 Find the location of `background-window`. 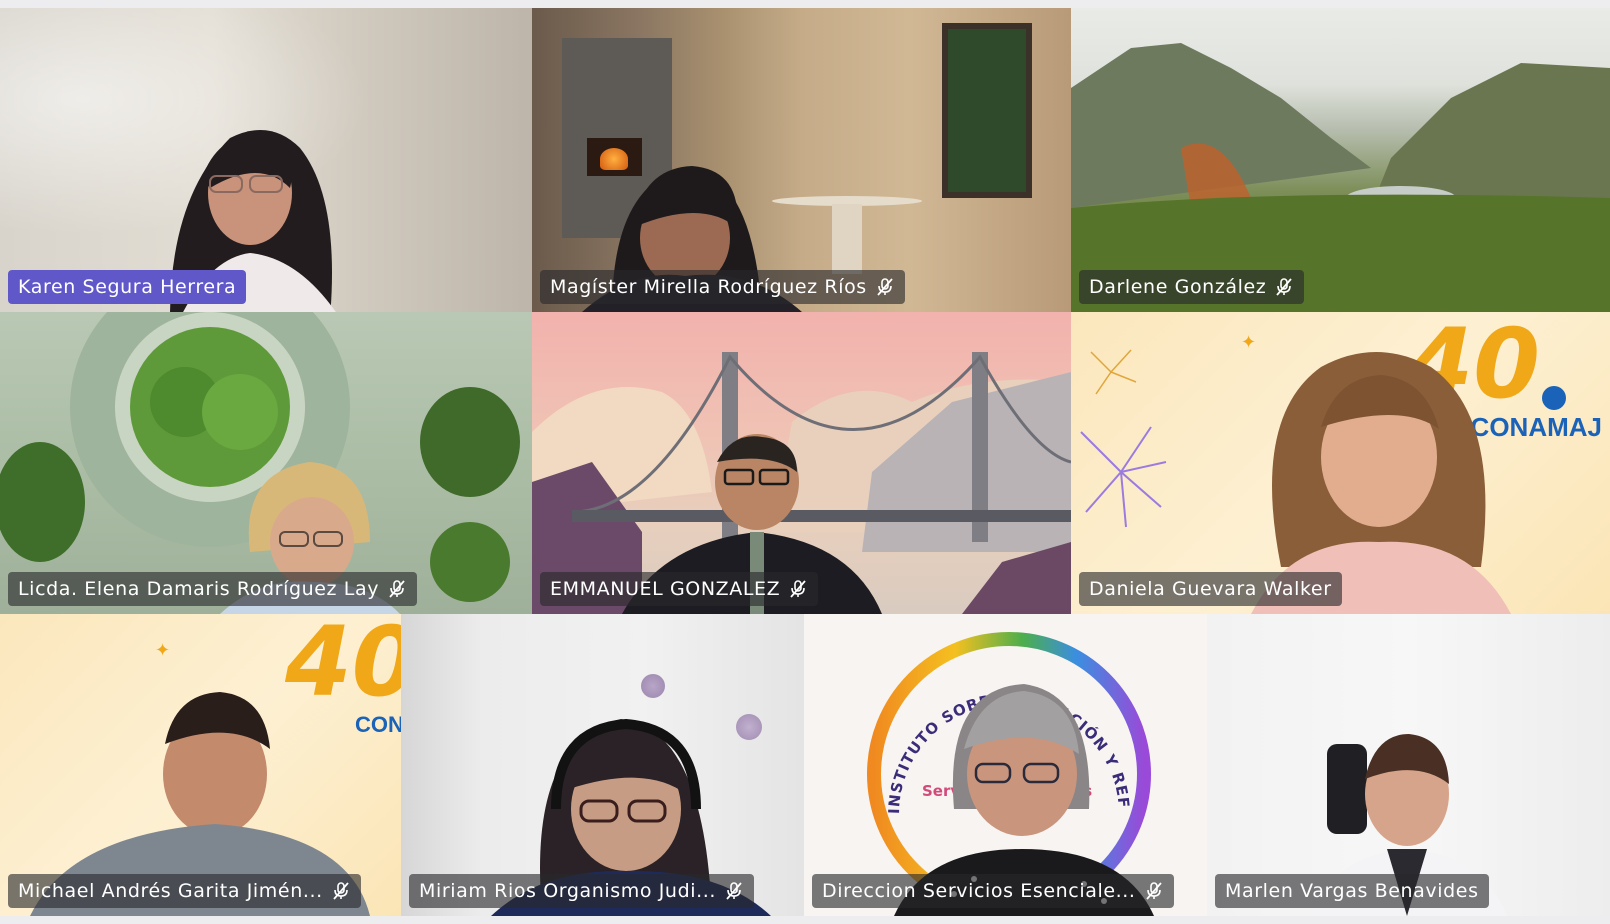

background-window is located at coordinates (987, 110).